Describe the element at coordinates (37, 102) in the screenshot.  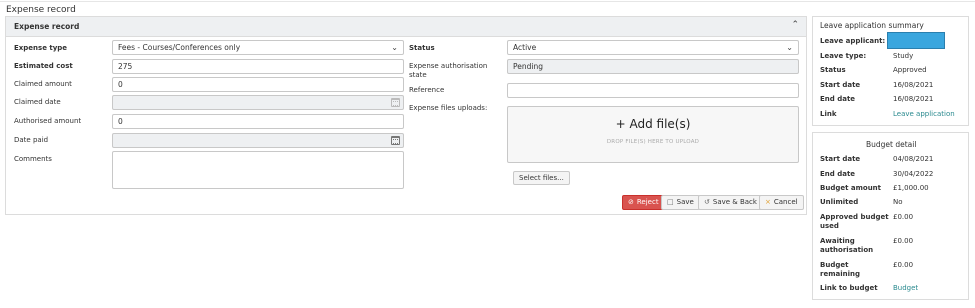
I see `claimed-date-label: Claimed date` at that location.